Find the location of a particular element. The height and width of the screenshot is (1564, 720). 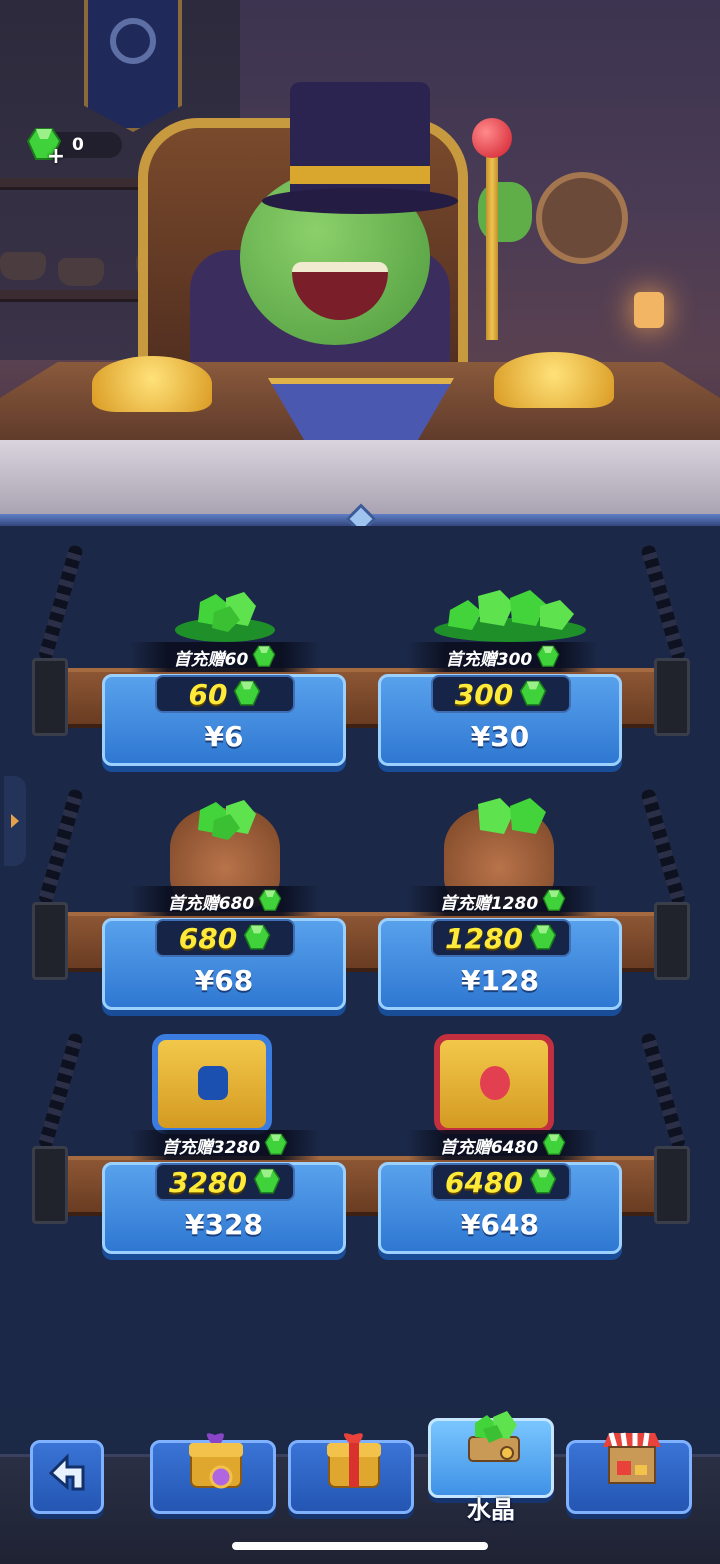

bonus-label: 首充赠6480 is located at coordinates (489, 1147).